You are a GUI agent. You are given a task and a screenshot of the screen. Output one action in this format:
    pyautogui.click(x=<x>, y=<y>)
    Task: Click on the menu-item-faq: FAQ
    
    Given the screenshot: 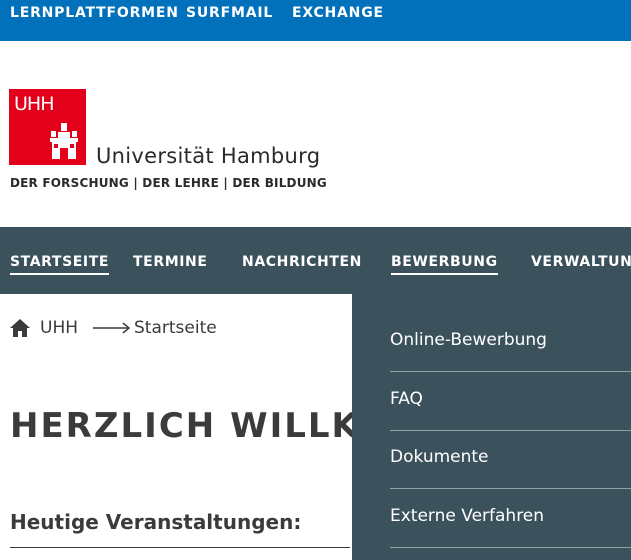 What is the action you would take?
    pyautogui.click(x=510, y=382)
    